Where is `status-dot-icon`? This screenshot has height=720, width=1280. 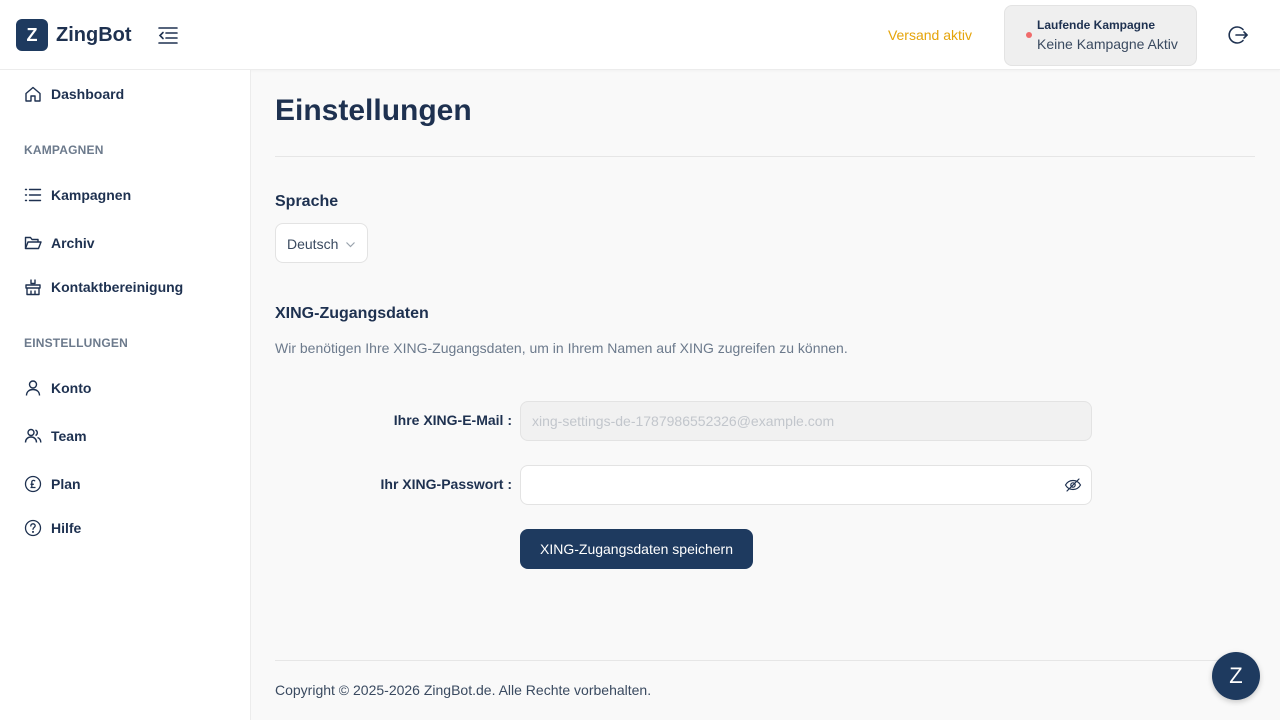
status-dot-icon is located at coordinates (1029, 35).